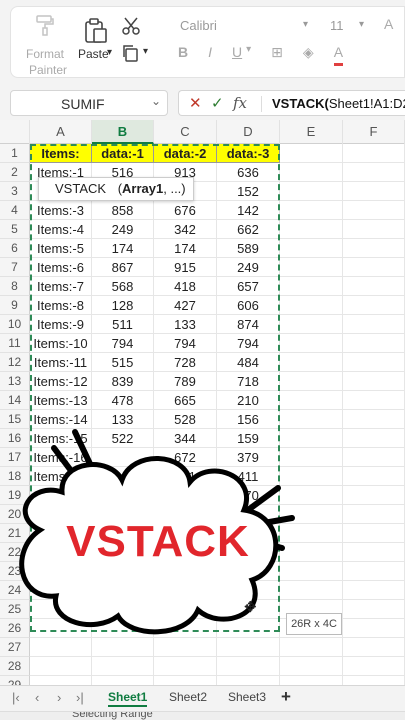  I want to click on row-header: 27, so click(15, 647).